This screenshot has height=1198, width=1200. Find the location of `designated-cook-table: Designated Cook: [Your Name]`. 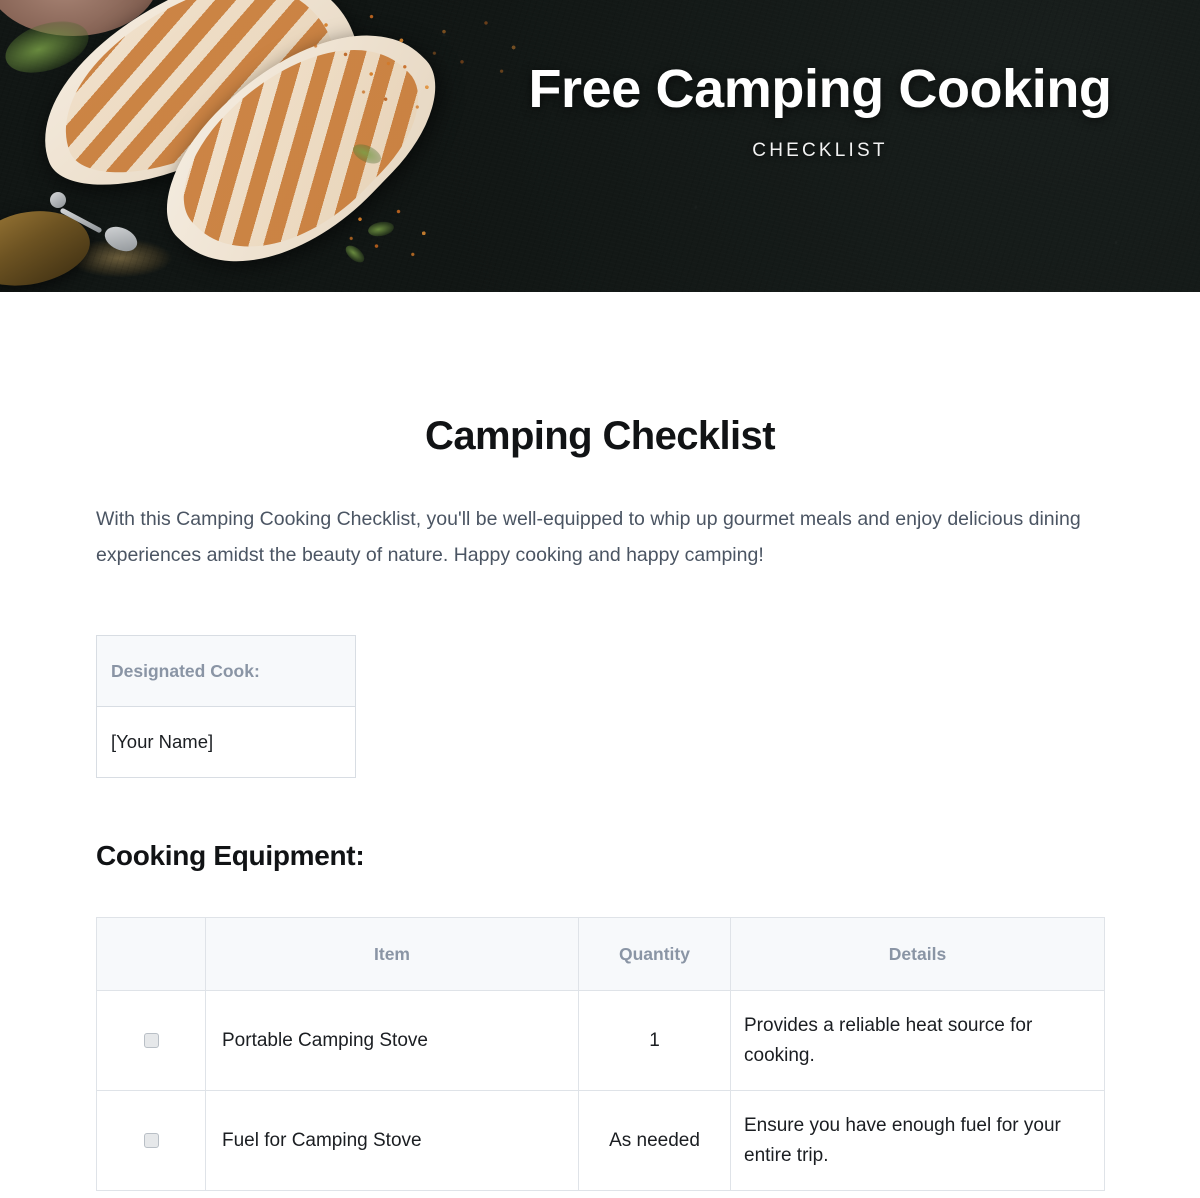

designated-cook-table: Designated Cook: [Your Name] is located at coordinates (226, 707).